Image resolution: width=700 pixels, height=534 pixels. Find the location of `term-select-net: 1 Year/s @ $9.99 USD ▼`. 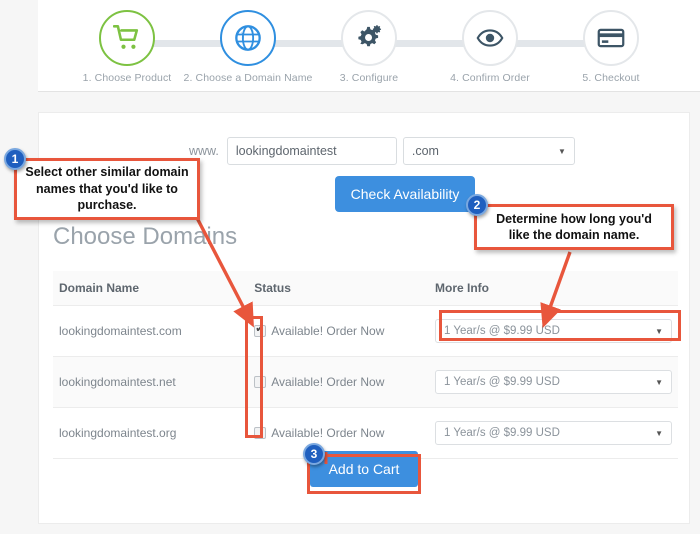

term-select-net: 1 Year/s @ $9.99 USD ▼ is located at coordinates (553, 382).